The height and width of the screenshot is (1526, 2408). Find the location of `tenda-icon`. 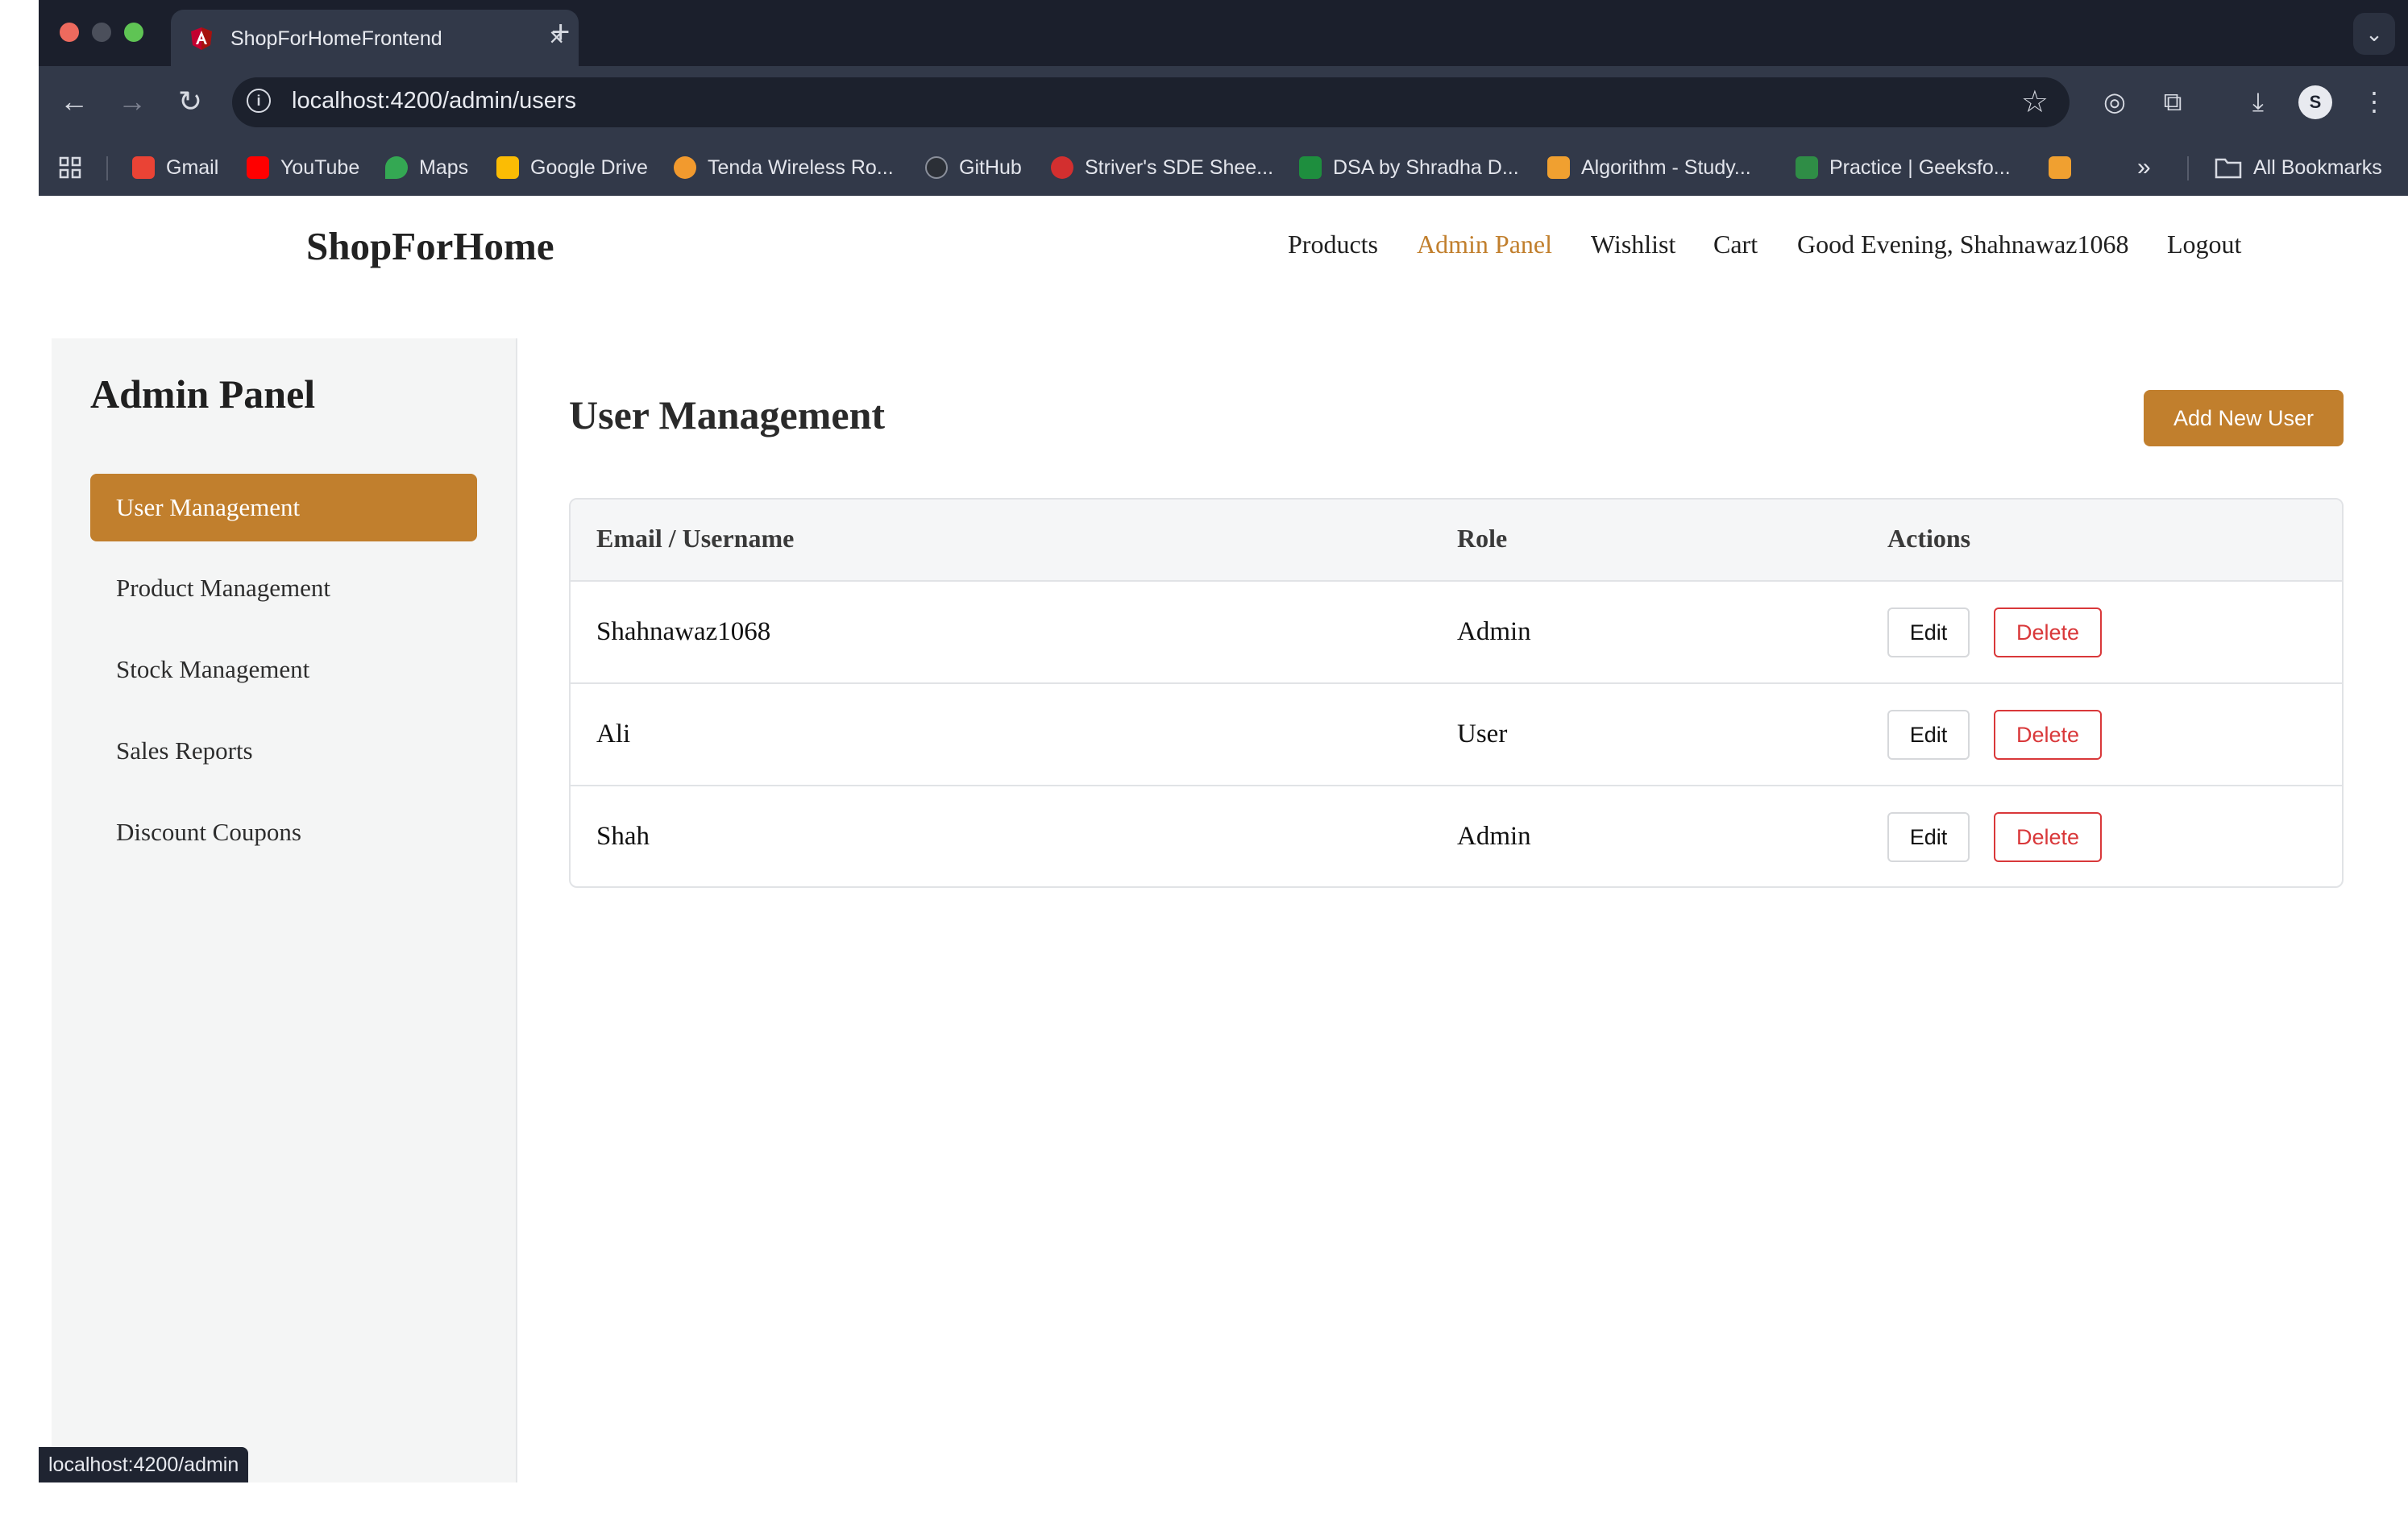

tenda-icon is located at coordinates (685, 167).